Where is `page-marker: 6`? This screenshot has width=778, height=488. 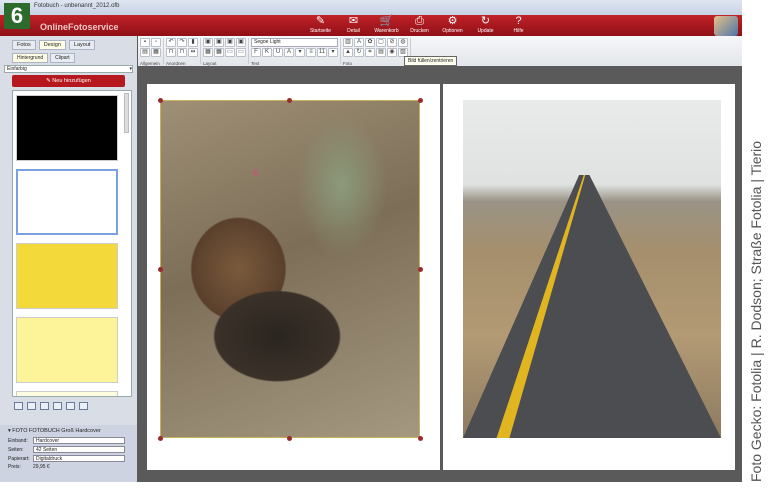
page-marker: 6 is located at coordinates (256, 173).